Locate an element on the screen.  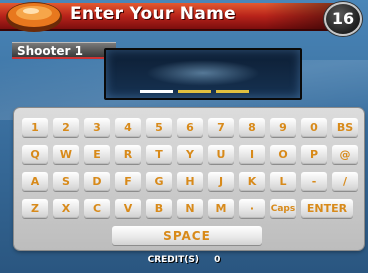
key-i: I is located at coordinates (252, 154).